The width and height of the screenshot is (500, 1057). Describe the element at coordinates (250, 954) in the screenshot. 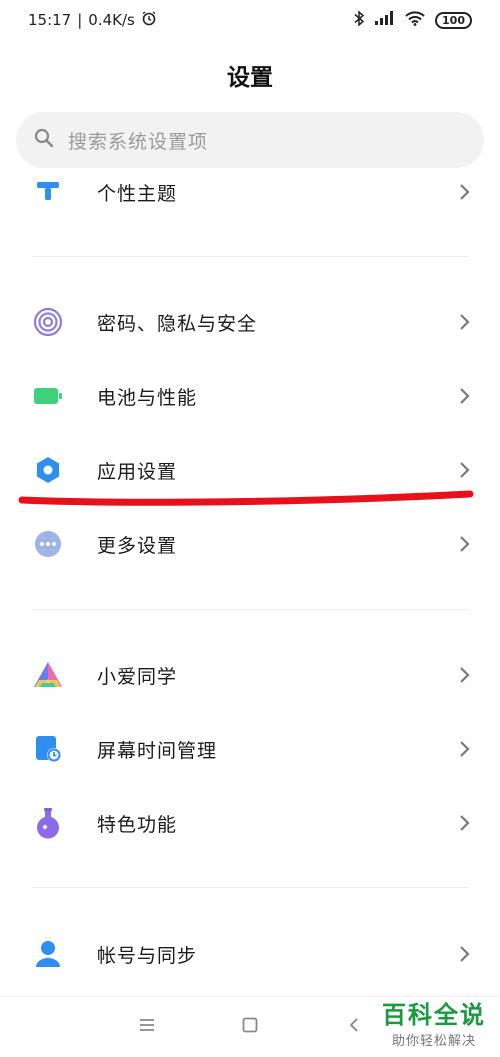

I see `settings-item-account: 帐号与同步` at that location.